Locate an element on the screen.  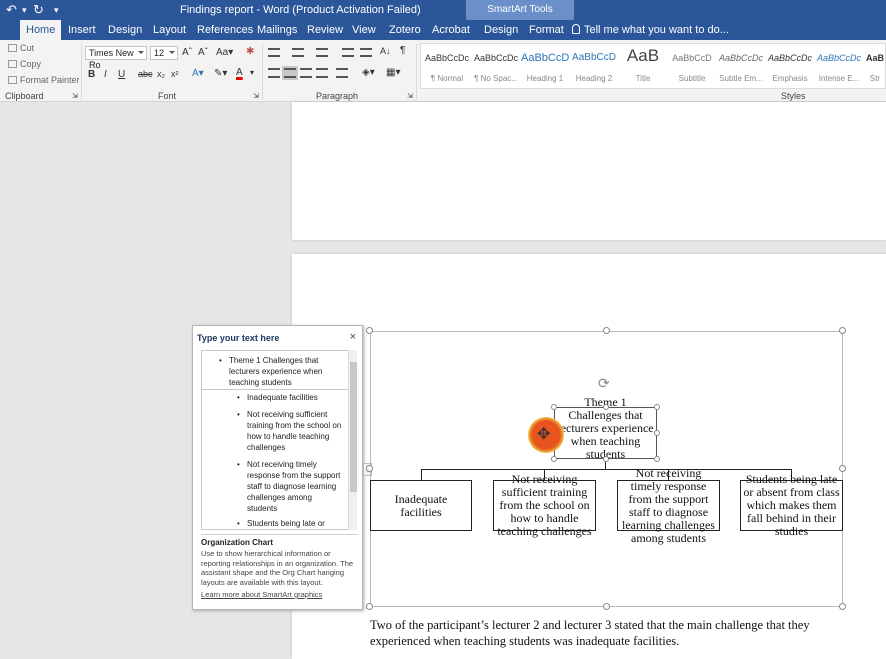
tab-layout: Layout is located at coordinates (169, 30).